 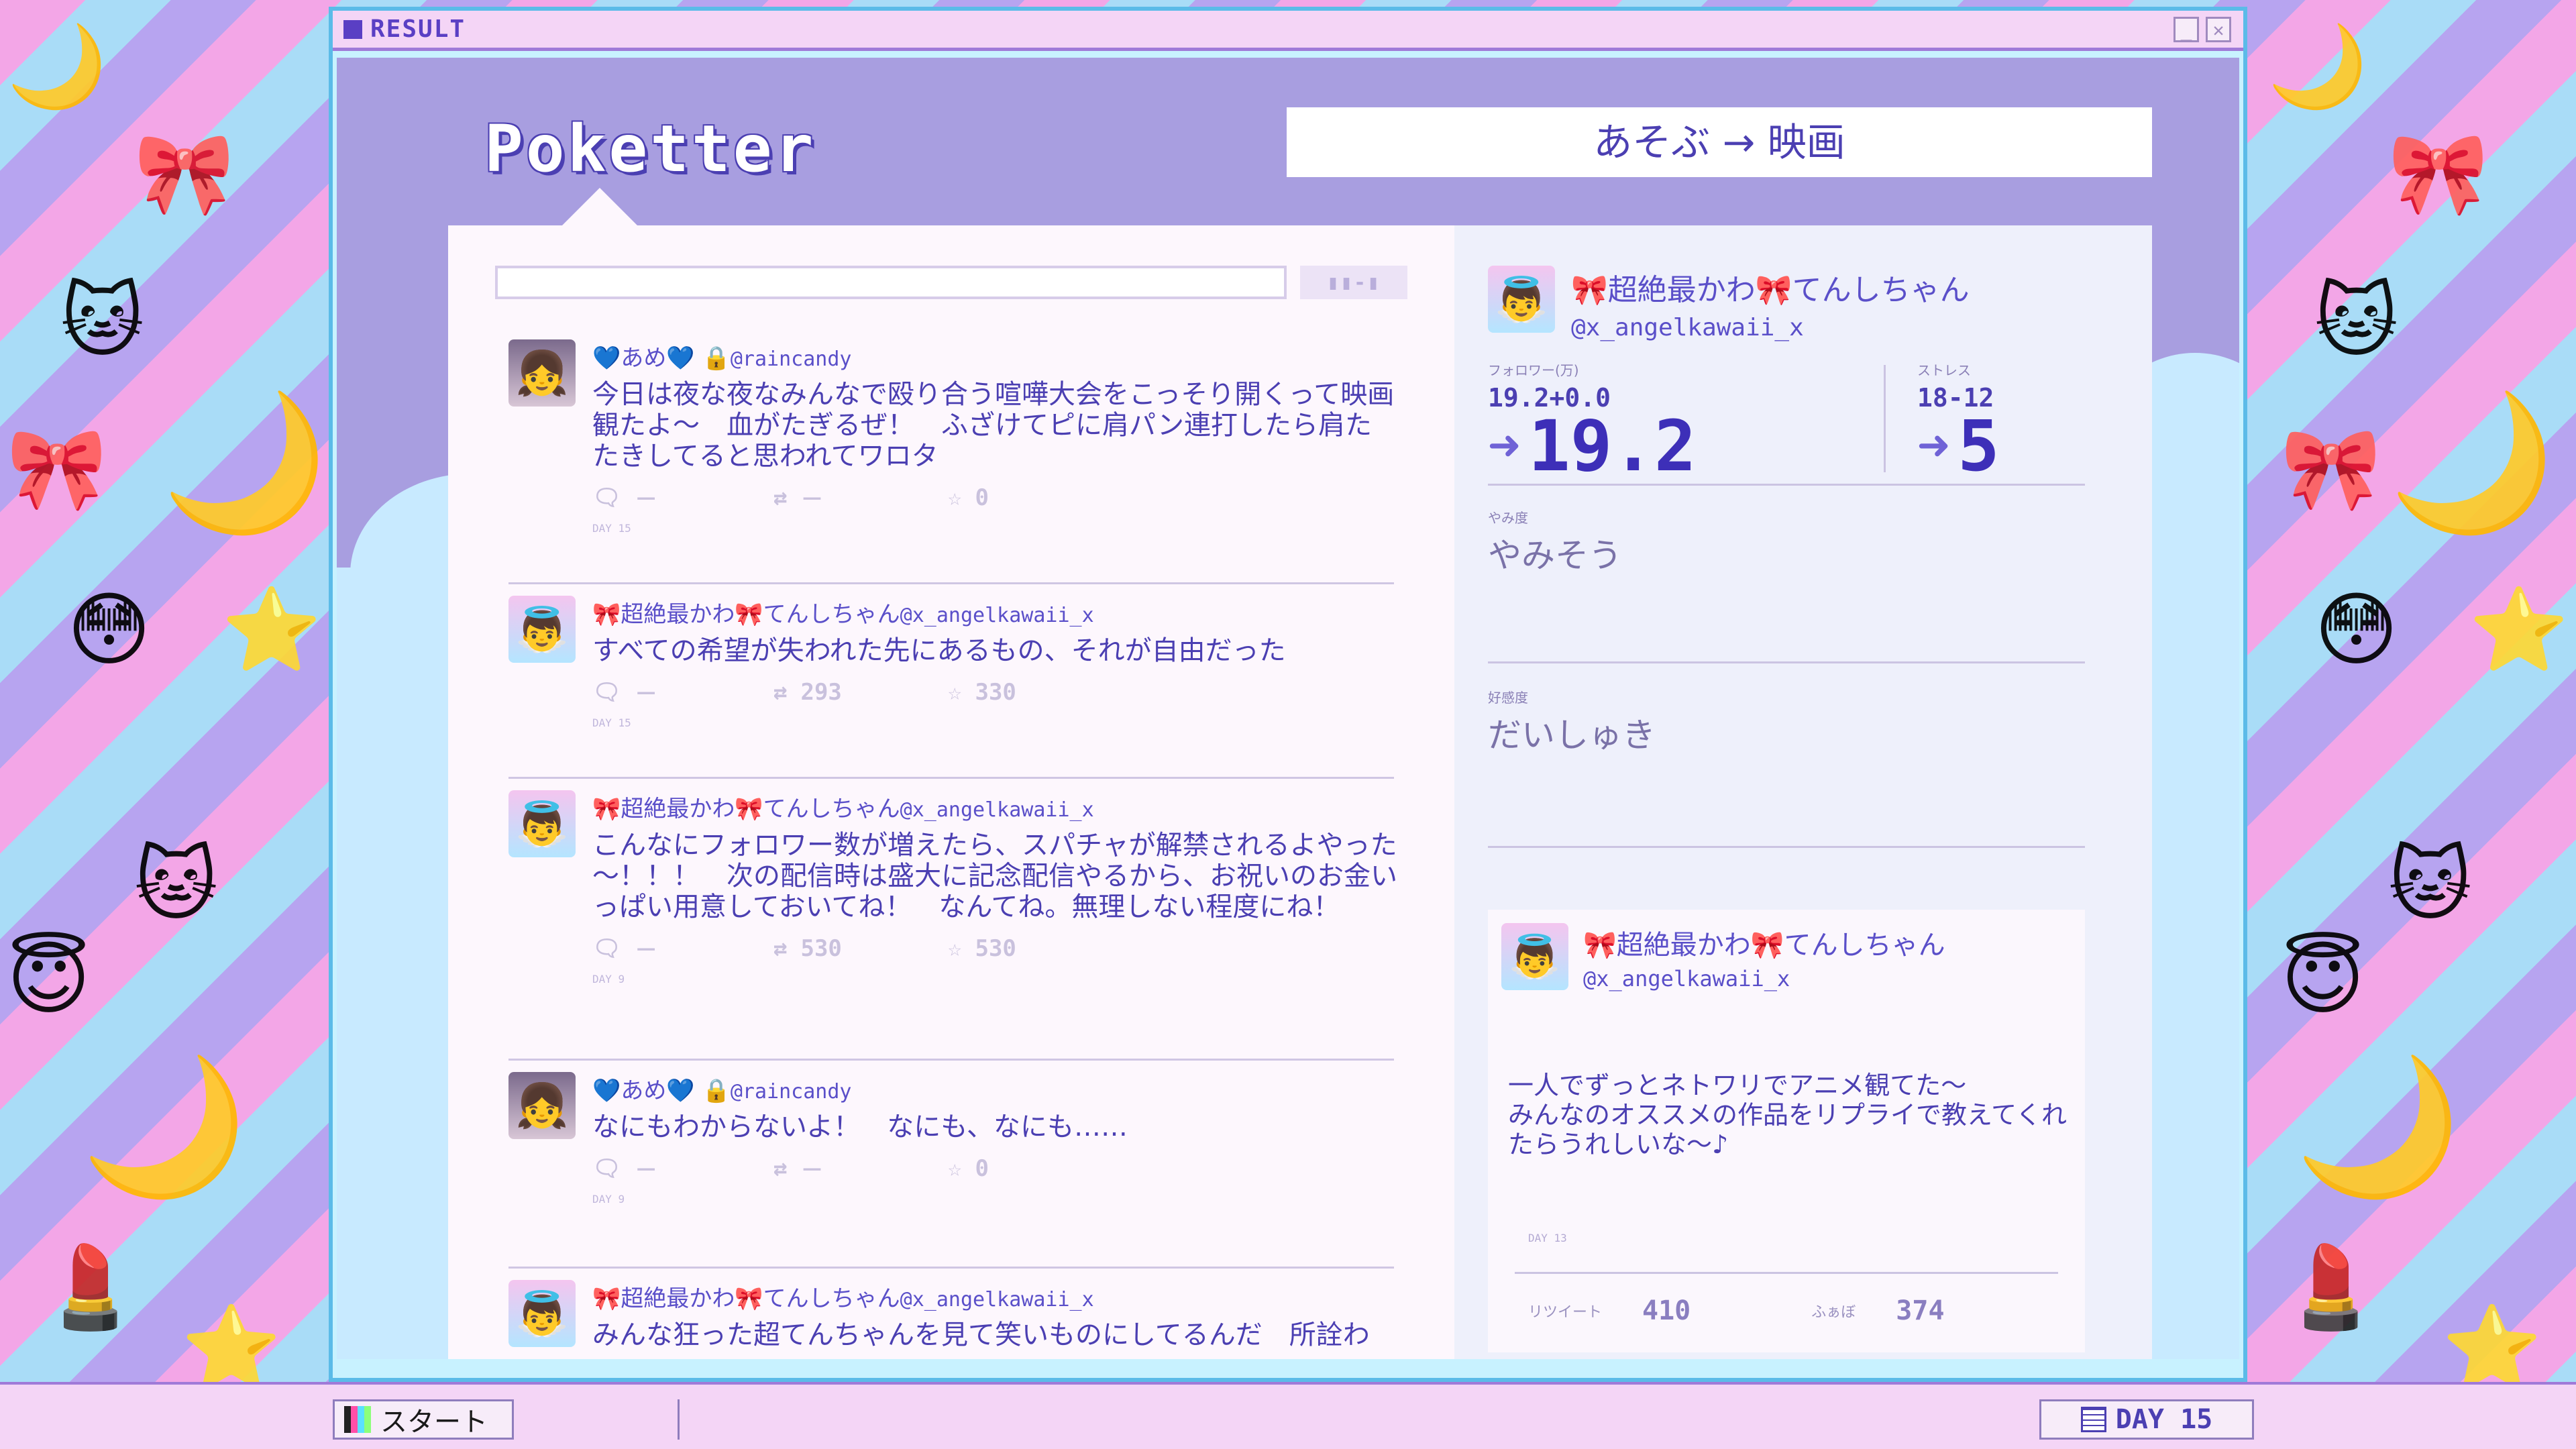 What do you see at coordinates (860, 692) in the screenshot?
I see `retweet-button: ⇄ 293` at bounding box center [860, 692].